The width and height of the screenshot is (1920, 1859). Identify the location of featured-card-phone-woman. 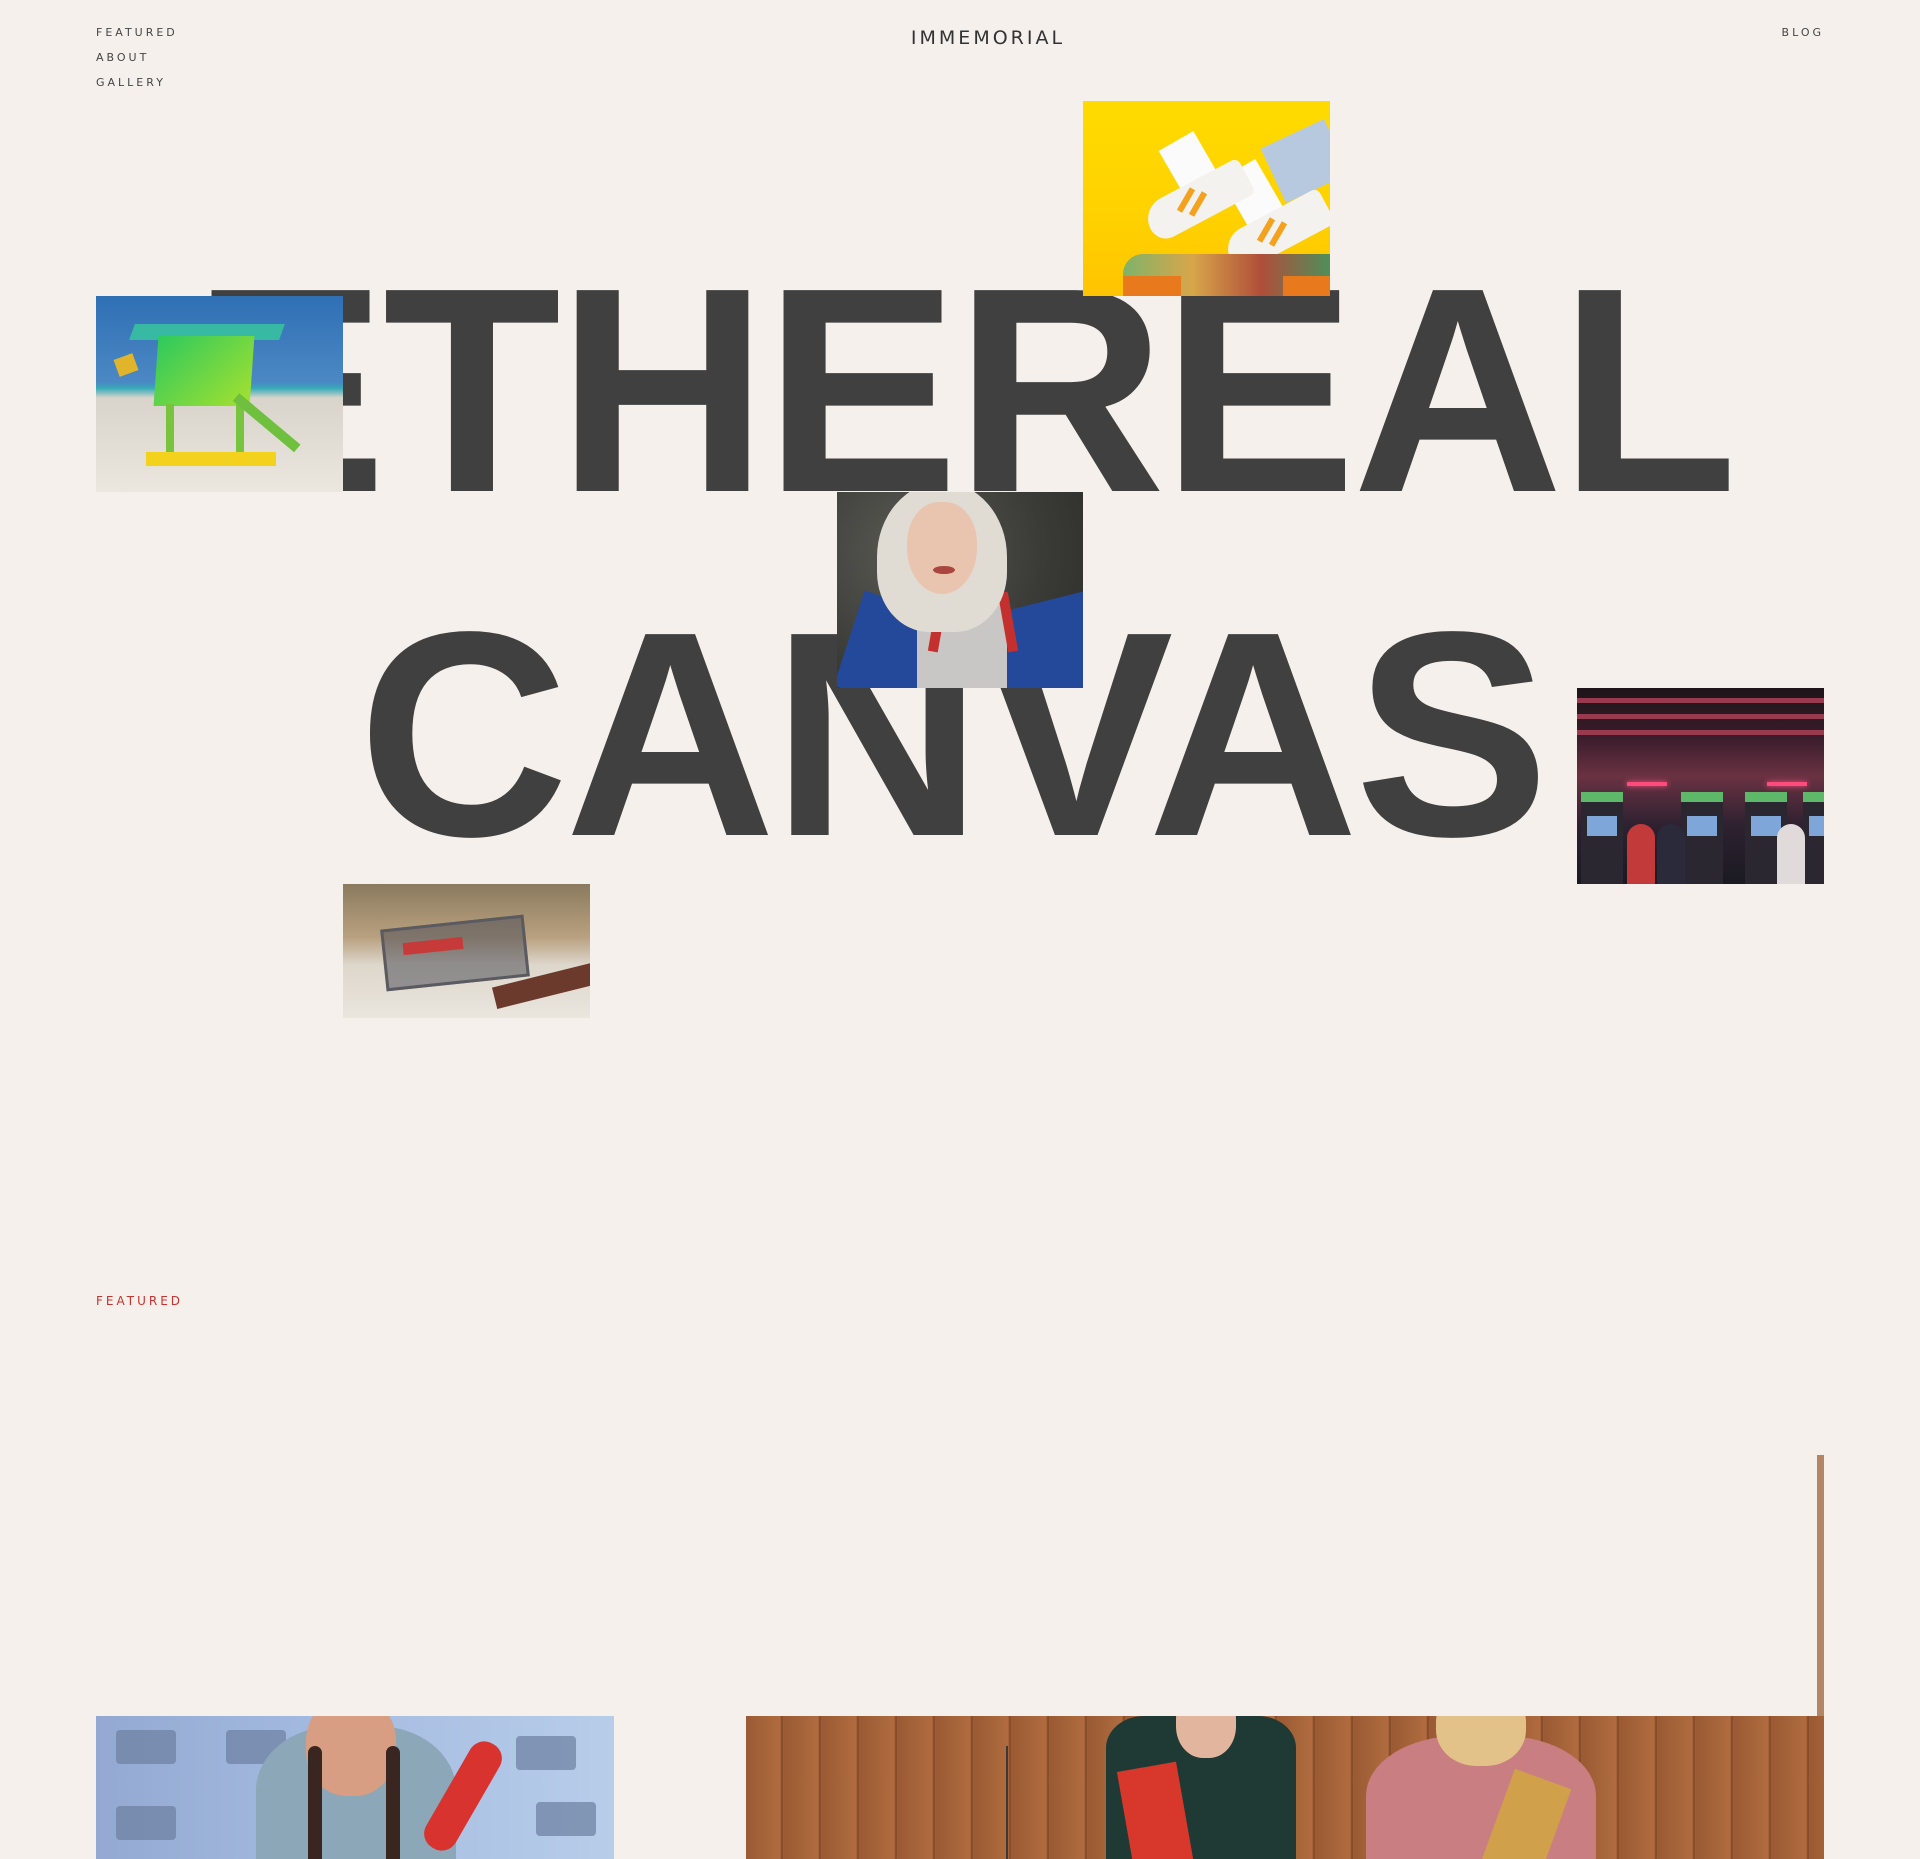
(355, 1787).